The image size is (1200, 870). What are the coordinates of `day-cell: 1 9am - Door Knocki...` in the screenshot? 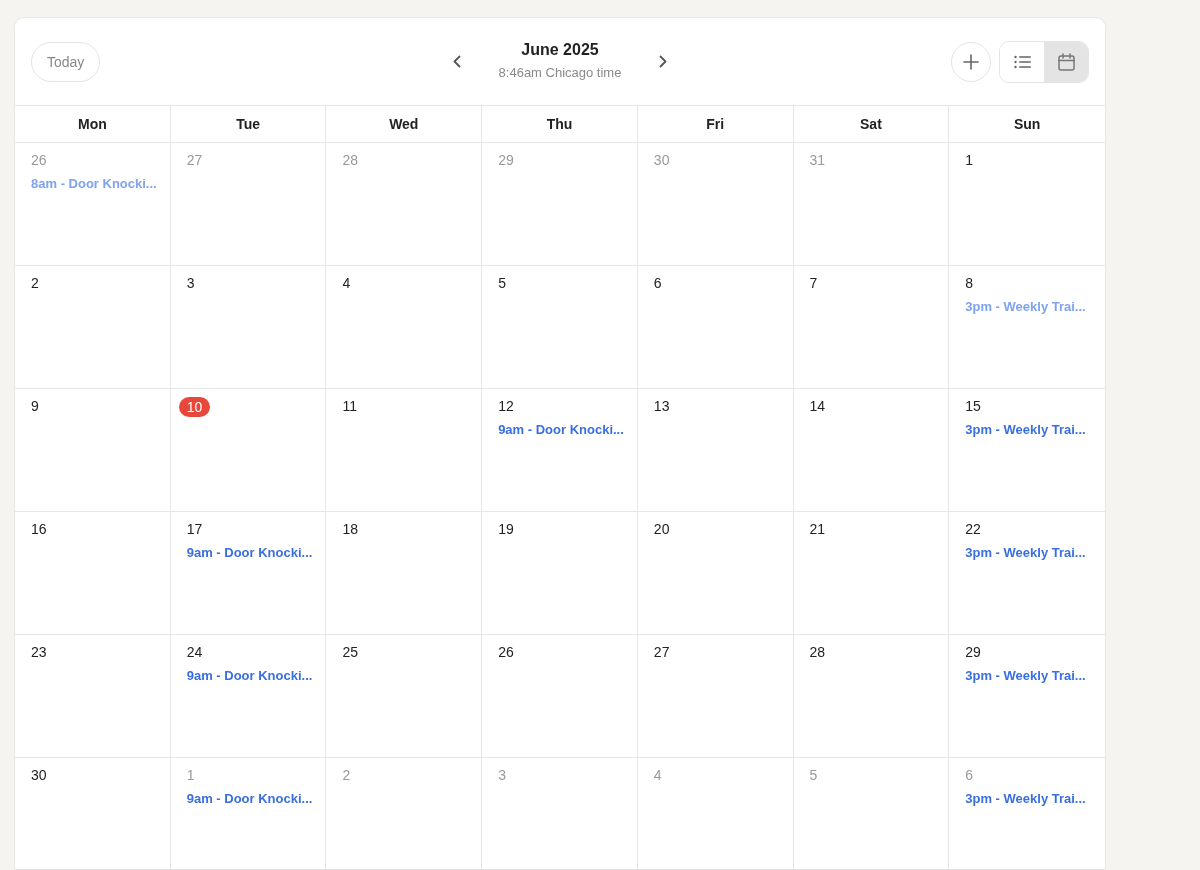 It's located at (248, 814).